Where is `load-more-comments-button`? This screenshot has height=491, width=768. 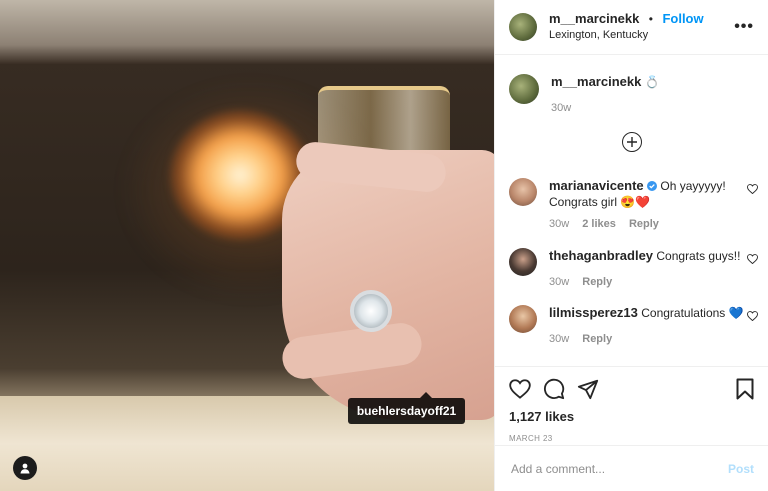
load-more-comments-button is located at coordinates (632, 142).